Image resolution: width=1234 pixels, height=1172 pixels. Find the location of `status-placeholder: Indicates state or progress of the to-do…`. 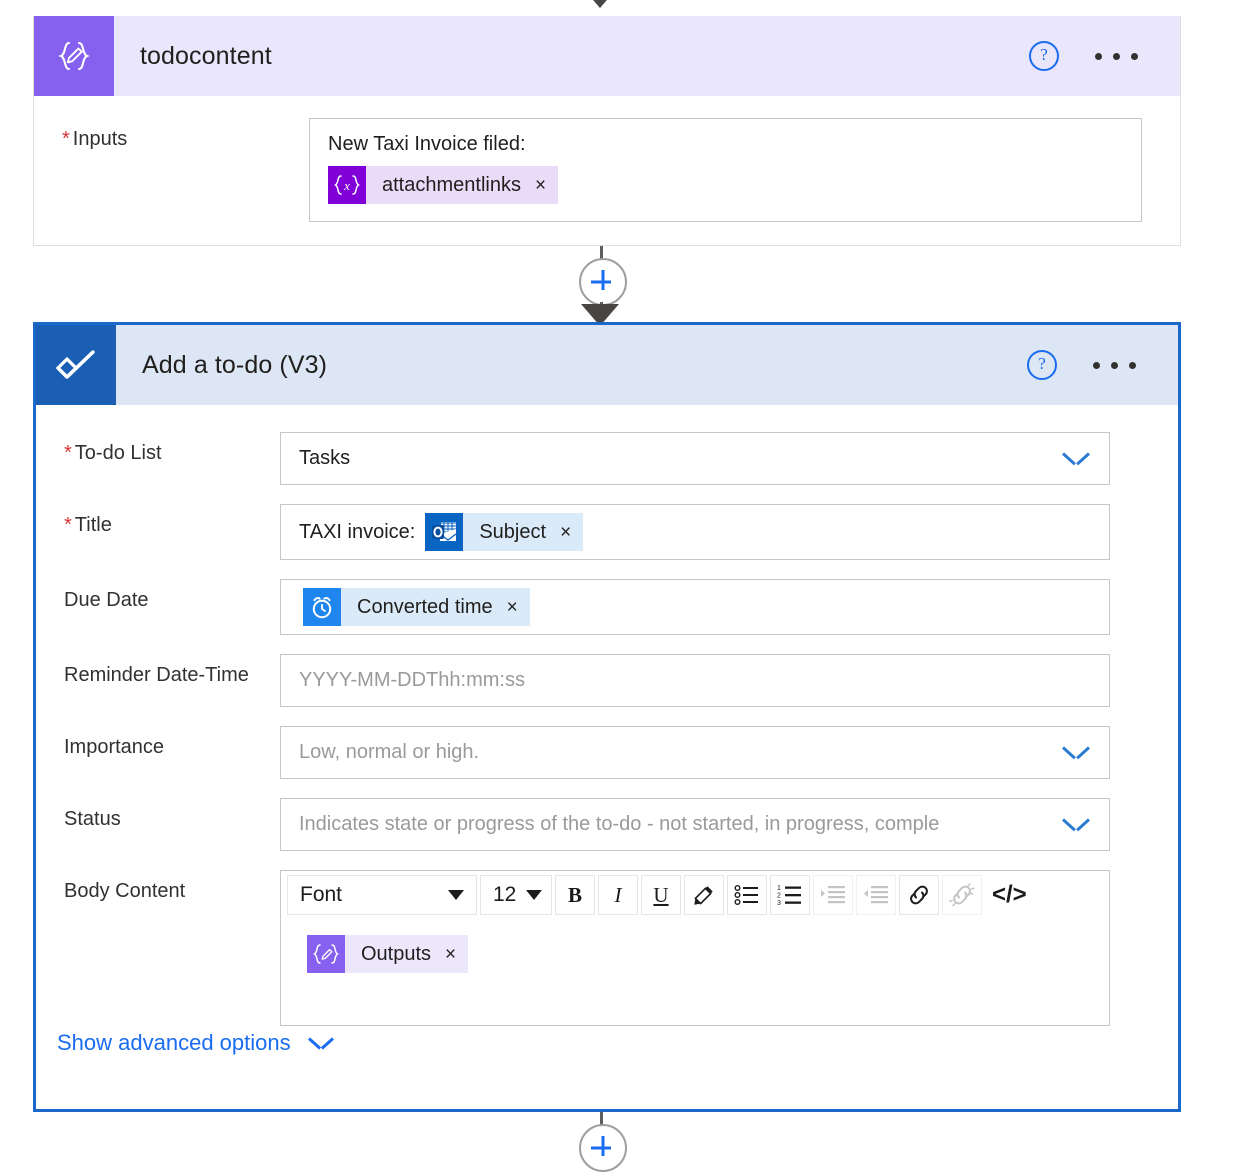

status-placeholder: Indicates state or progress of the to-do… is located at coordinates (619, 824).